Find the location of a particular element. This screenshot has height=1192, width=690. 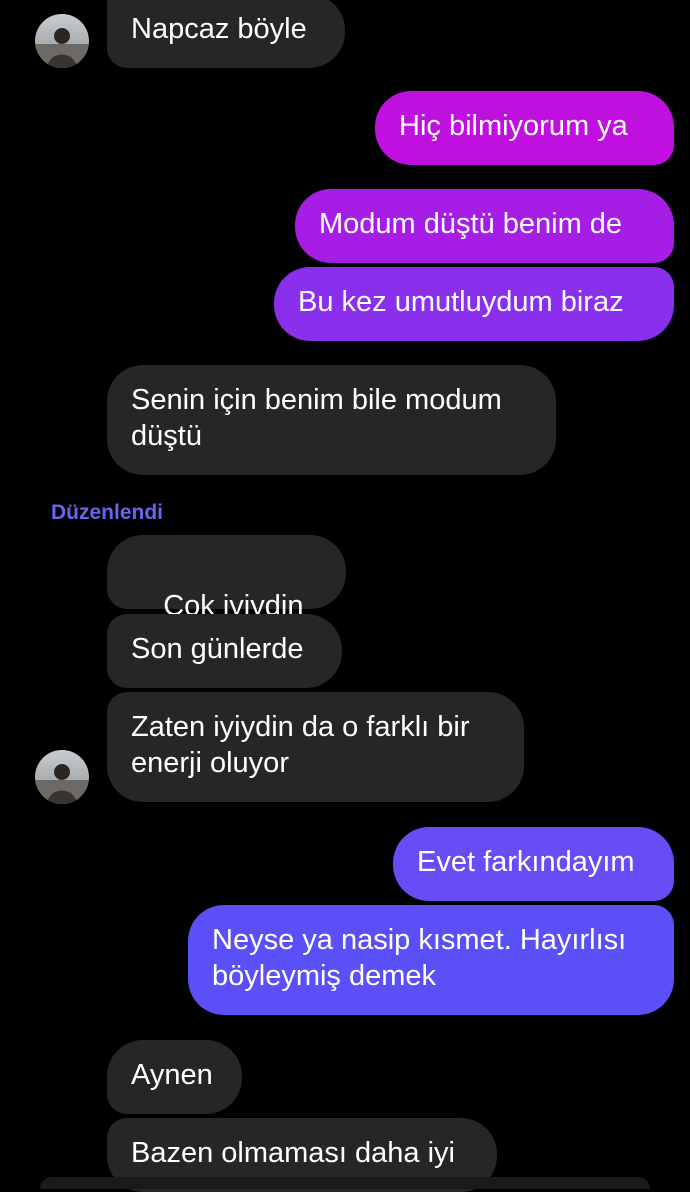

message-bubble-incoming: Çok iyiydin is located at coordinates (226, 595).